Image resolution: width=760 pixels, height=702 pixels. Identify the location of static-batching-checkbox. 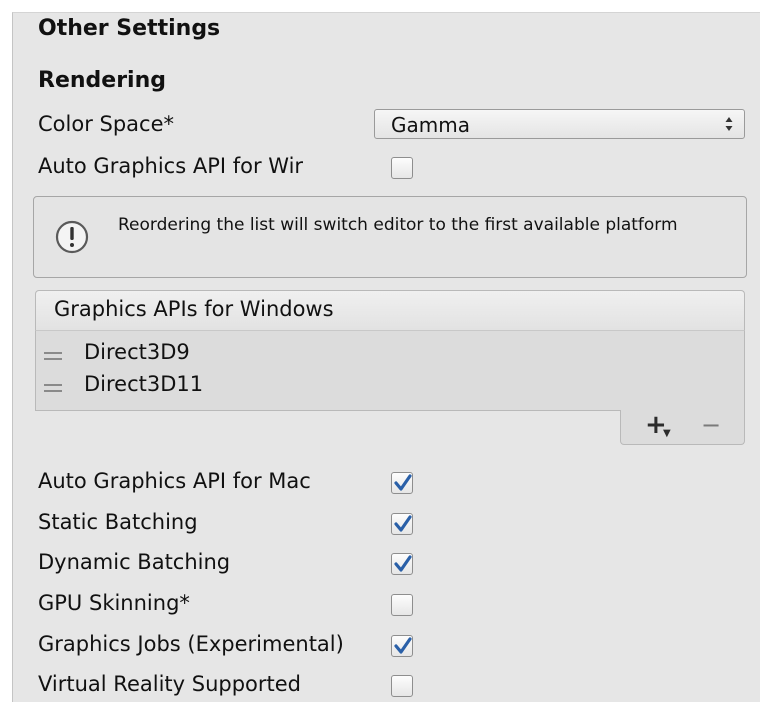
(402, 524).